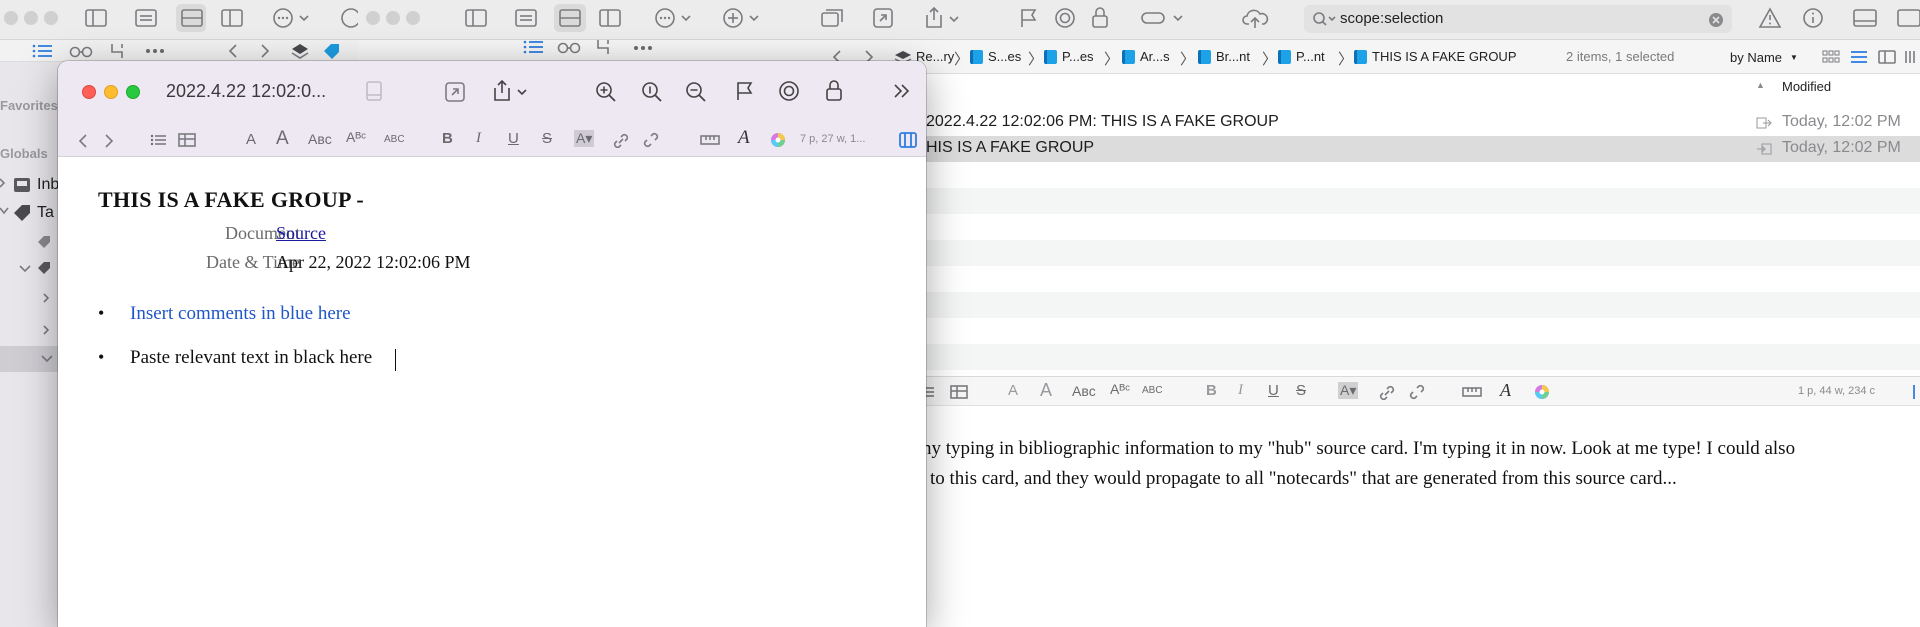  I want to click on window-close-button, so click(89, 92).